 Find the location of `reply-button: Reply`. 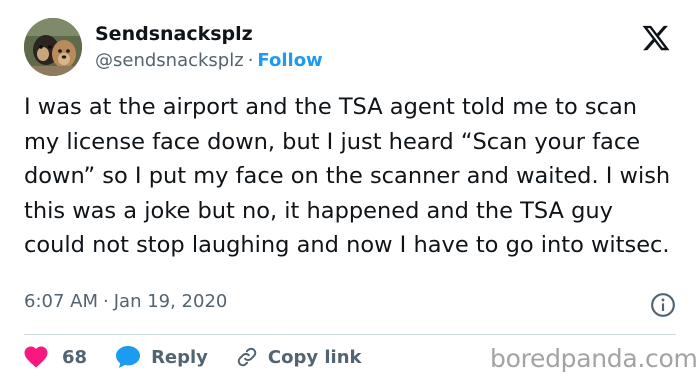

reply-button: Reply is located at coordinates (161, 357).